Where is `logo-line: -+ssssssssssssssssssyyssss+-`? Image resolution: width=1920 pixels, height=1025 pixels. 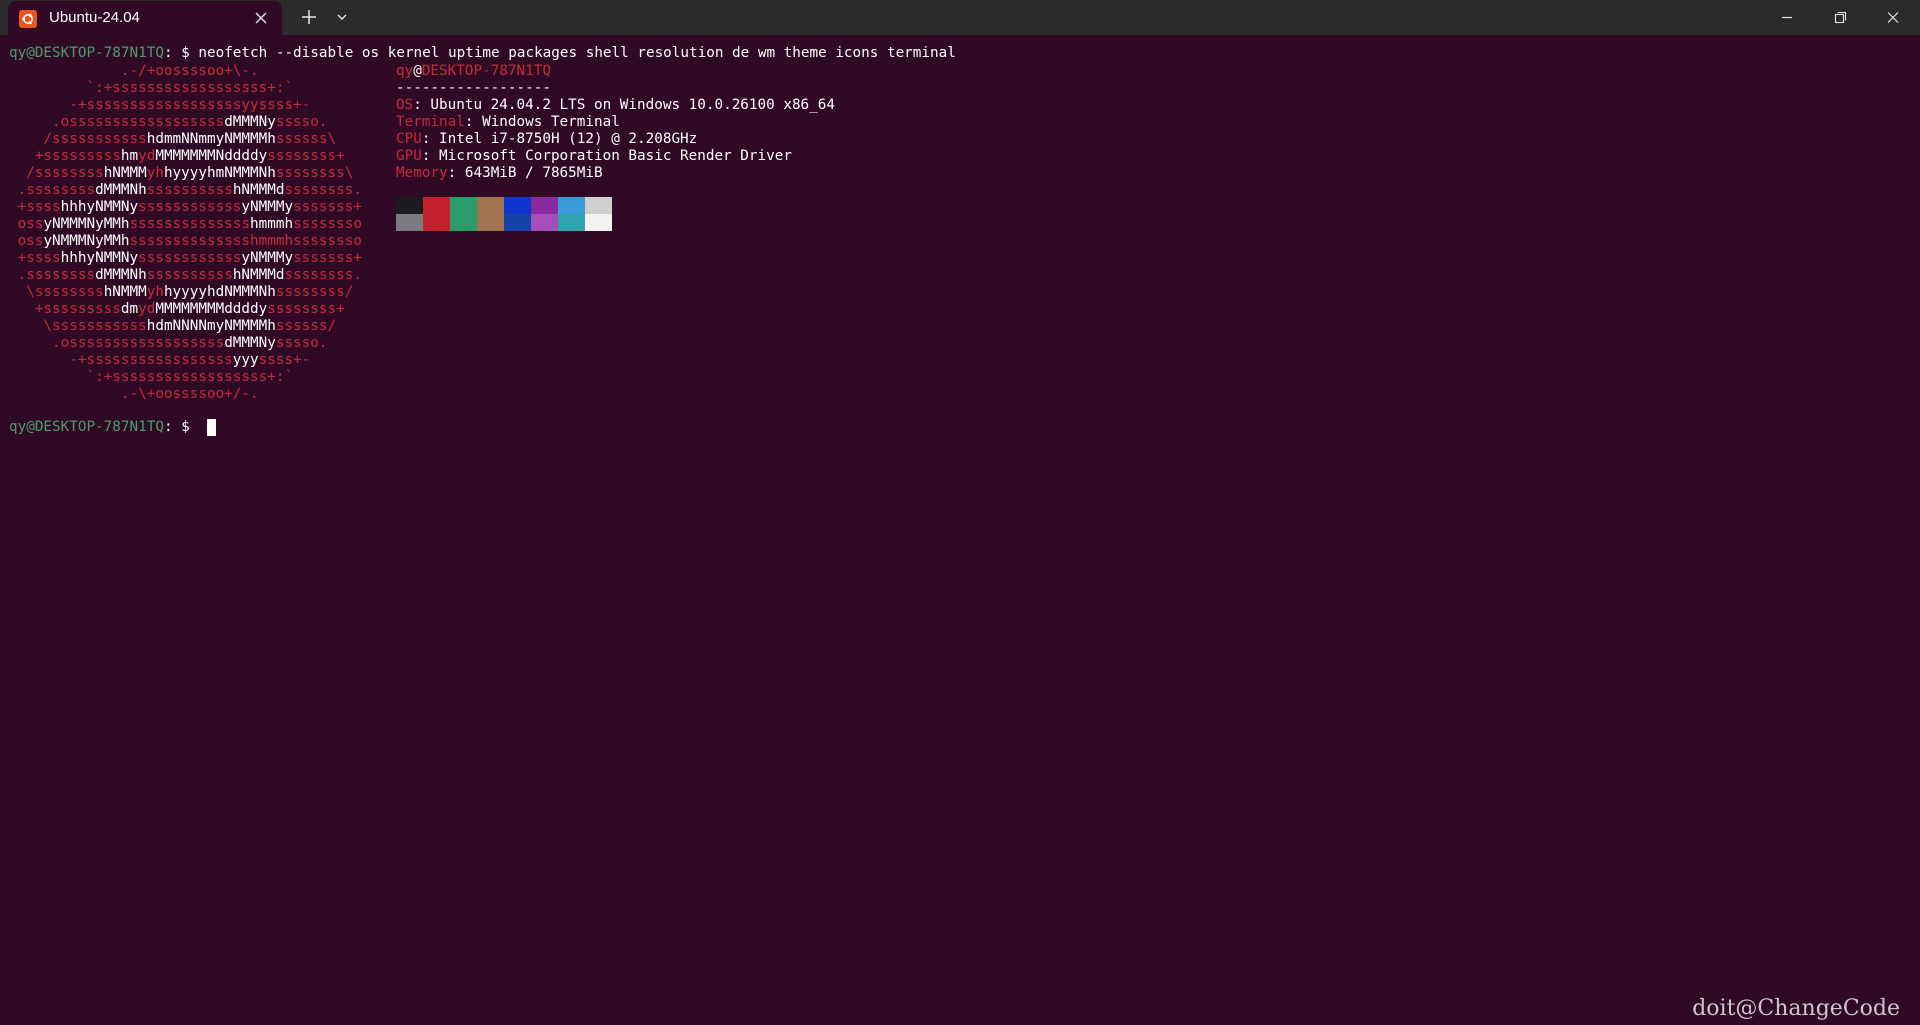 logo-line: -+ssssssssssssssssssyyssss+- is located at coordinates (202, 105).